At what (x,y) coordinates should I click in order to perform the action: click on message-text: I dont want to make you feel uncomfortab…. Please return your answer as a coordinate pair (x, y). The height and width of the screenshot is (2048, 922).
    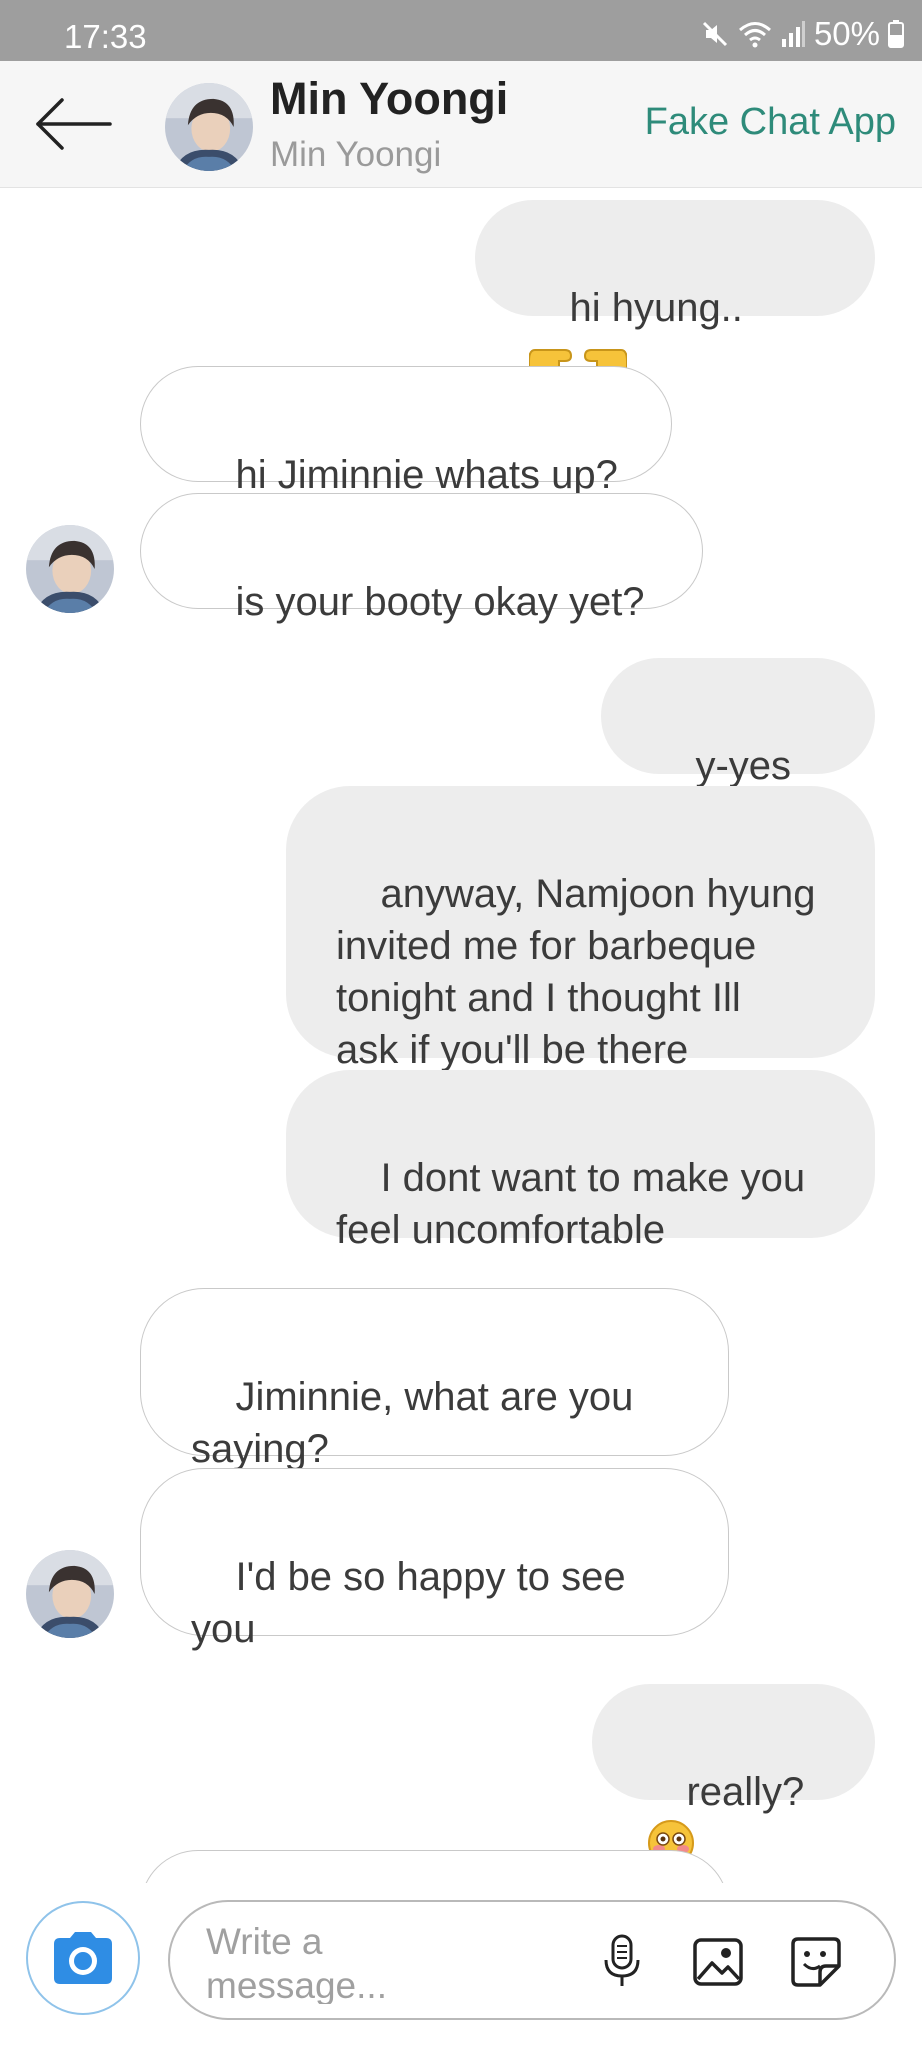
    Looking at the image, I should click on (571, 1204).